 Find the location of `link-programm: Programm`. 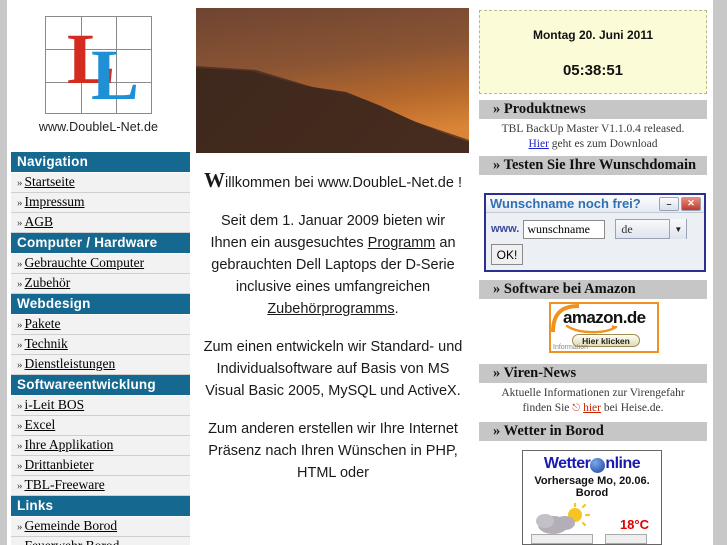

link-programm: Programm is located at coordinates (402, 243).